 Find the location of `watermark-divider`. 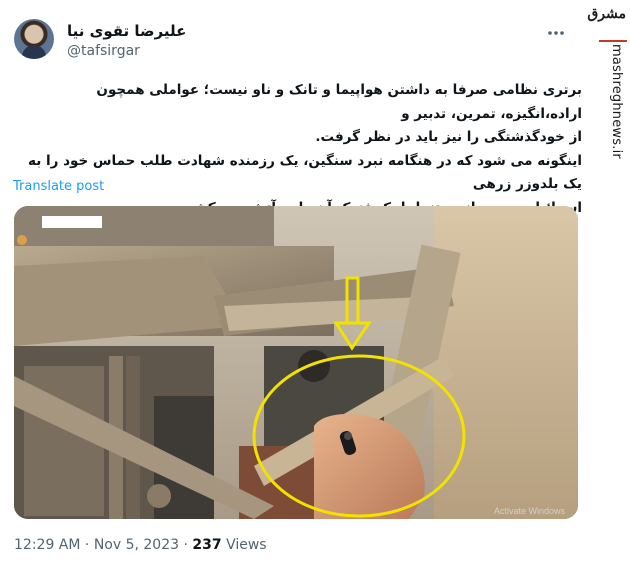

watermark-divider is located at coordinates (613, 41).